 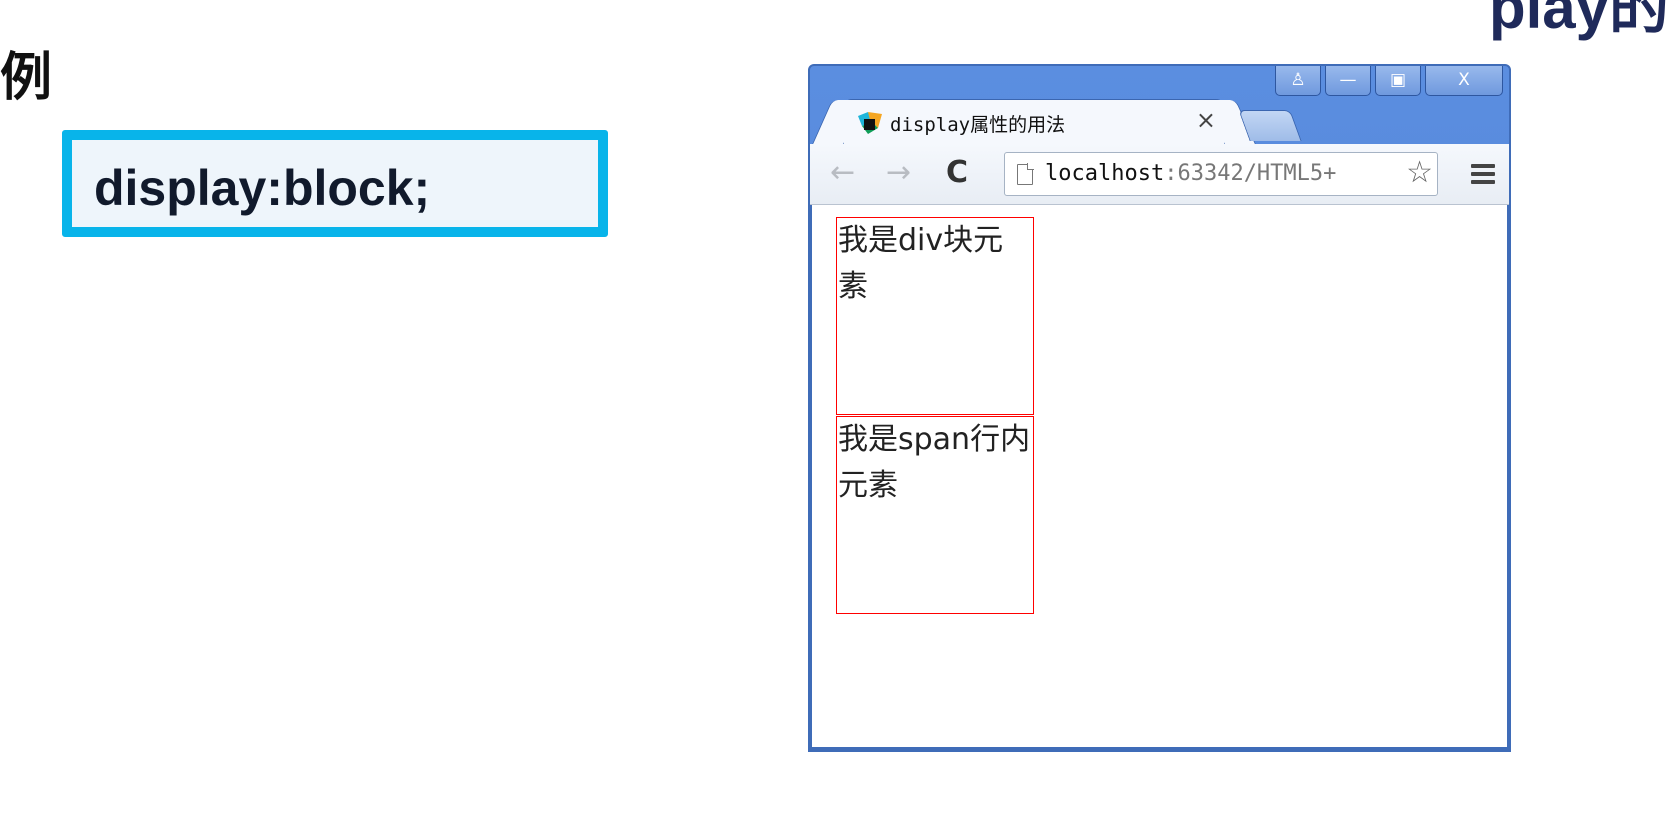 I want to click on div-block-element: 我是div块元素, so click(x=935, y=316).